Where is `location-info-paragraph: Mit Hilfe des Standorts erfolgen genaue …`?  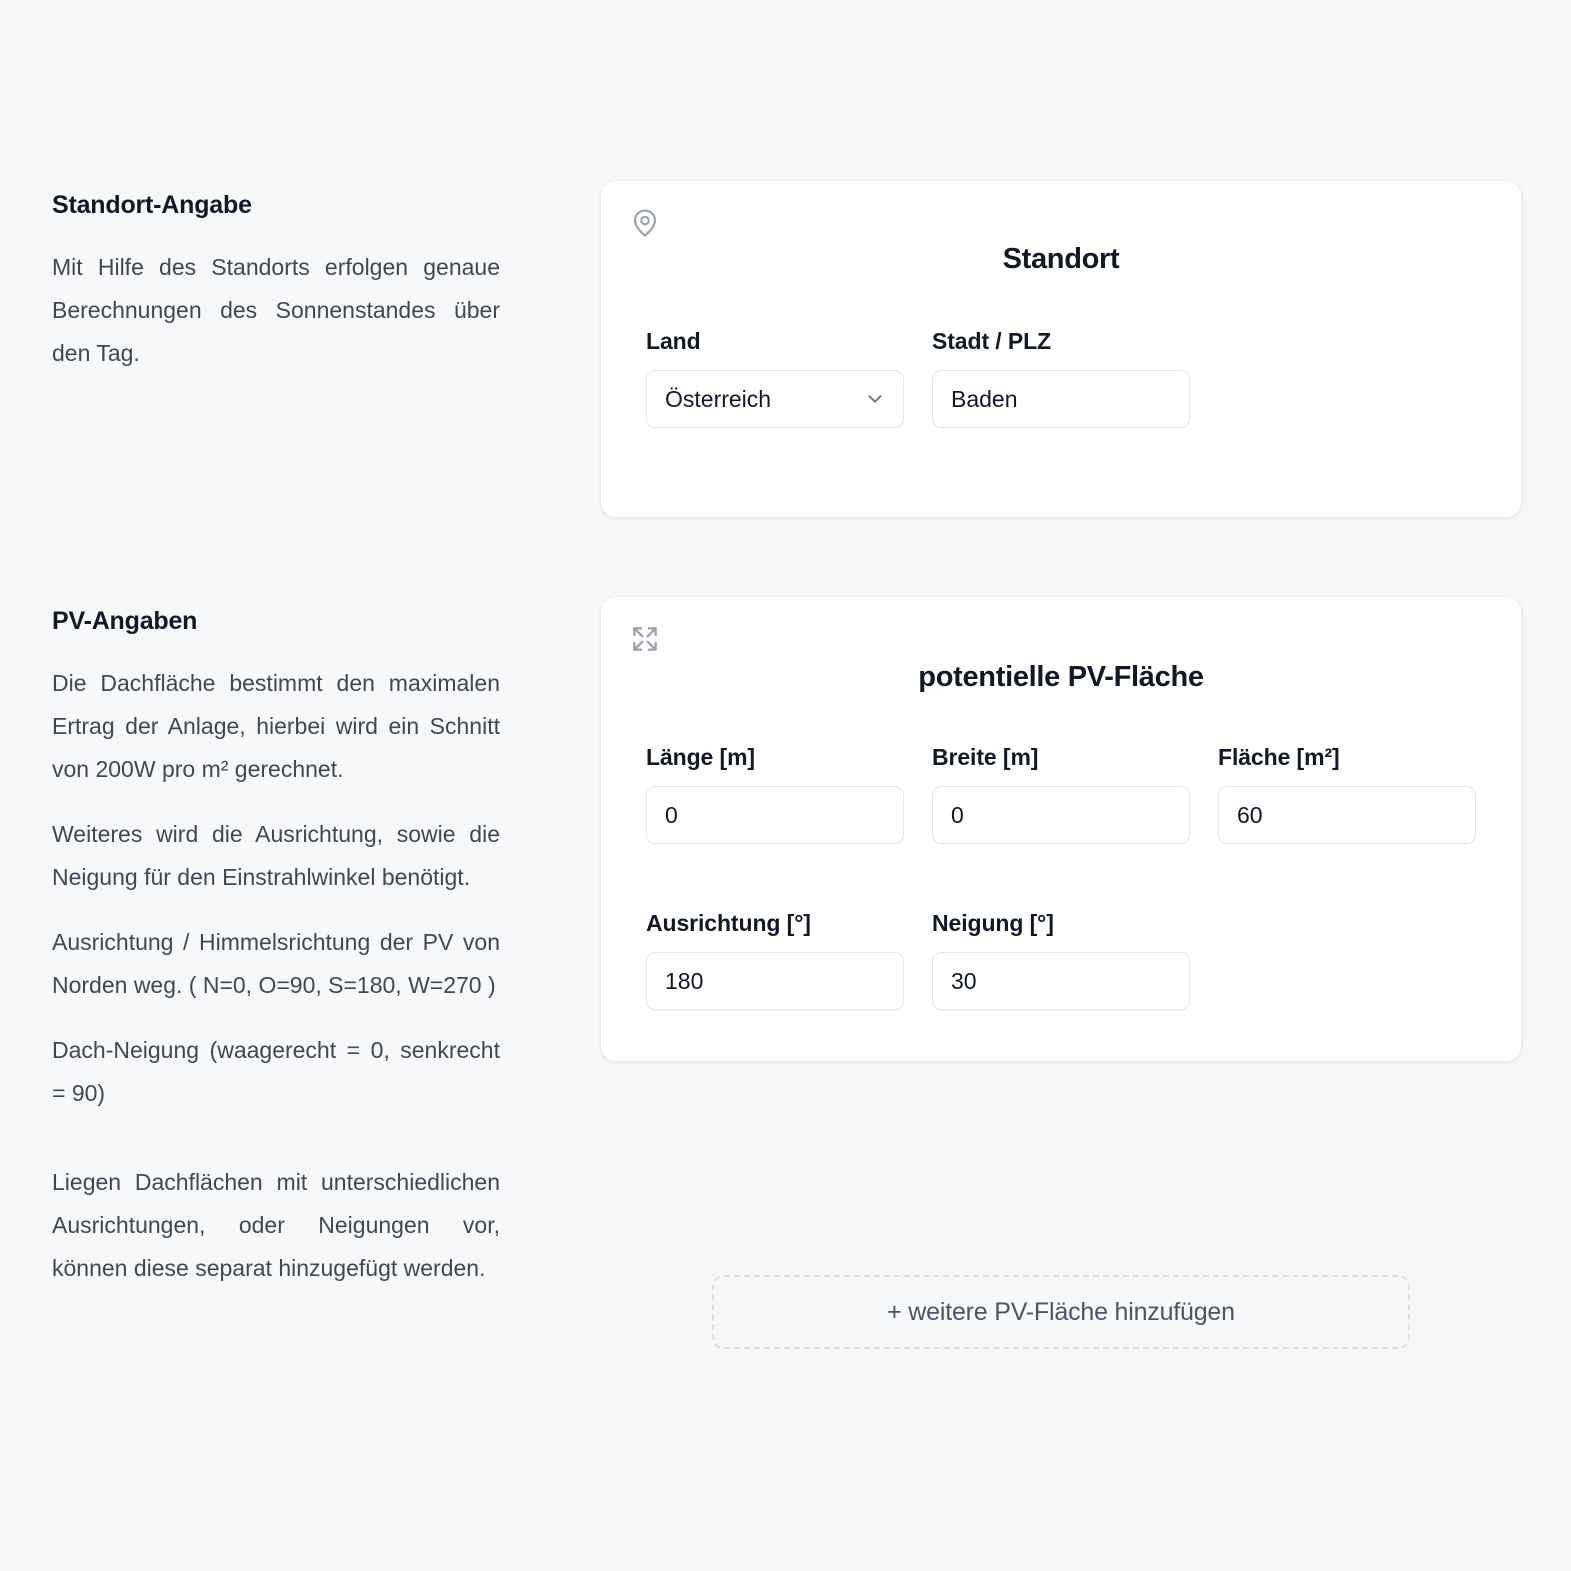
location-info-paragraph: Mit Hilfe des Standorts erfolgen genaue … is located at coordinates (276, 310).